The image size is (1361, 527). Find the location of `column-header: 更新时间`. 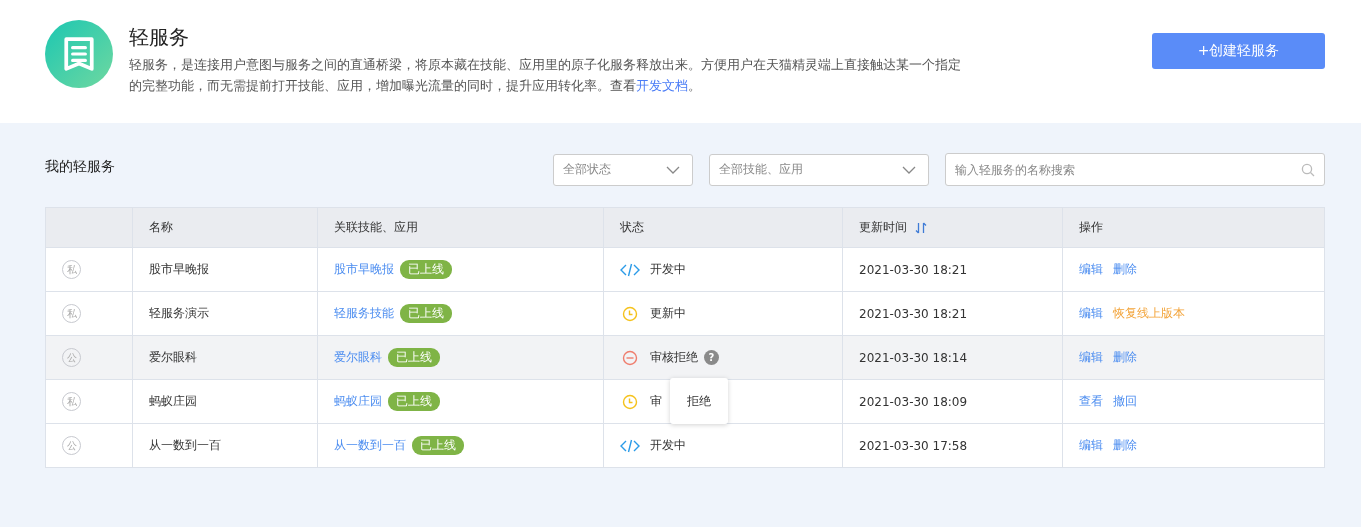

column-header: 更新时间 is located at coordinates (883, 227).